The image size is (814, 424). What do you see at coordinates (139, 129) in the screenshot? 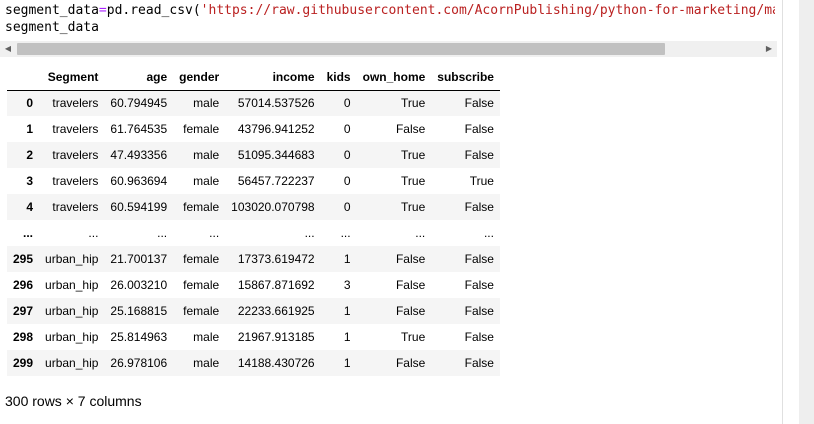
I see `table-cell: 61.764535` at bounding box center [139, 129].